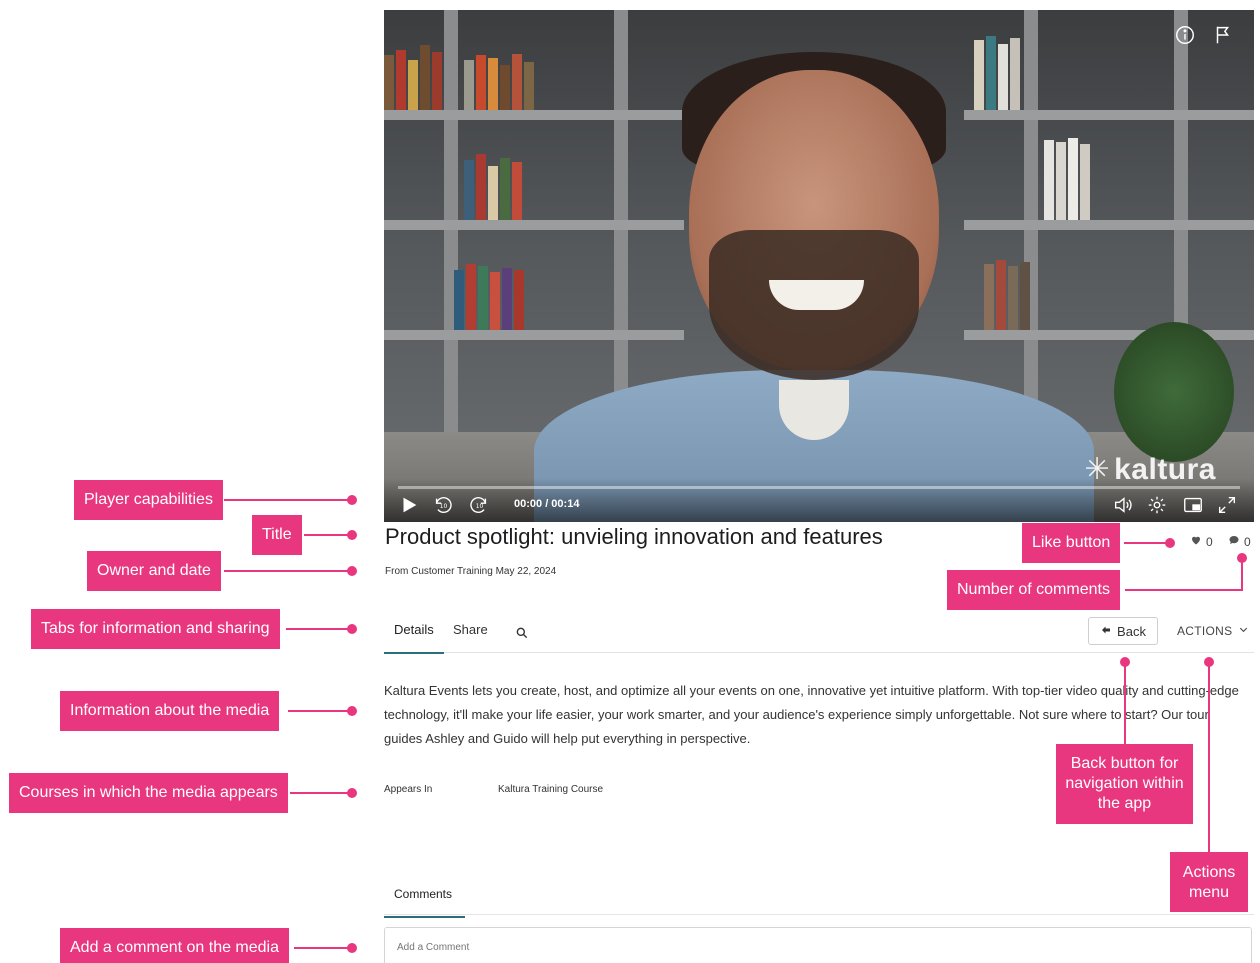 The height and width of the screenshot is (963, 1260). Describe the element at coordinates (148, 500) in the screenshot. I see `callout-player-capabilities: Player capabilities` at that location.